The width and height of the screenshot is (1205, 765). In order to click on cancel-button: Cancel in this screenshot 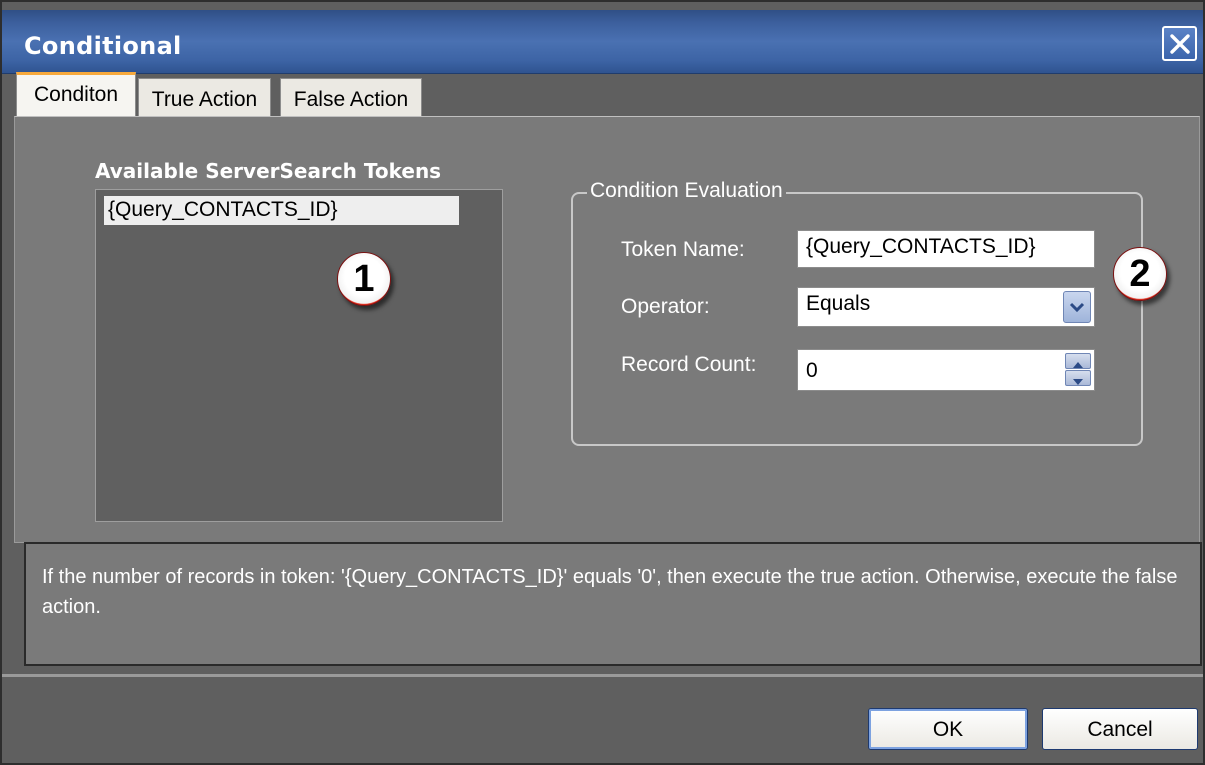, I will do `click(1120, 729)`.